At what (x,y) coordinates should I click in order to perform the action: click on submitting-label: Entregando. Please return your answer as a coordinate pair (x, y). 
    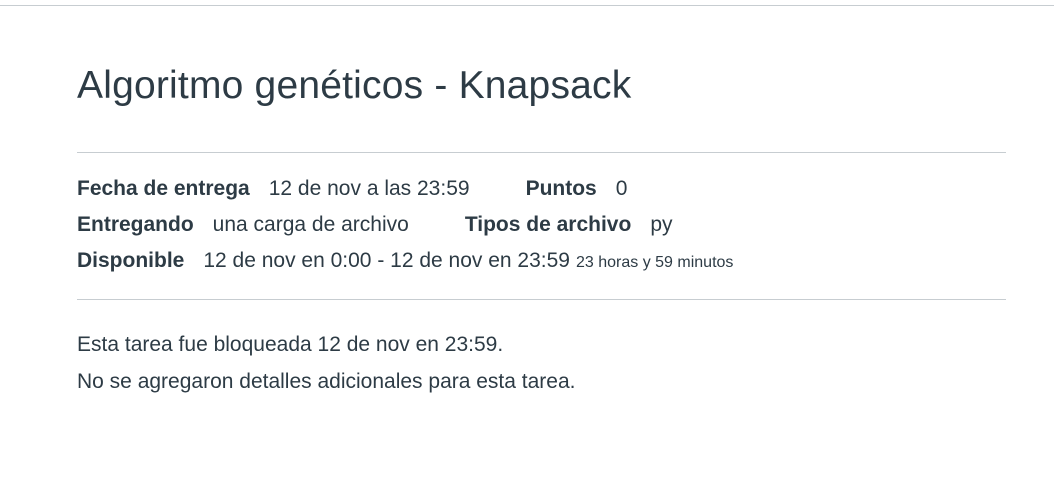
    Looking at the image, I should click on (135, 224).